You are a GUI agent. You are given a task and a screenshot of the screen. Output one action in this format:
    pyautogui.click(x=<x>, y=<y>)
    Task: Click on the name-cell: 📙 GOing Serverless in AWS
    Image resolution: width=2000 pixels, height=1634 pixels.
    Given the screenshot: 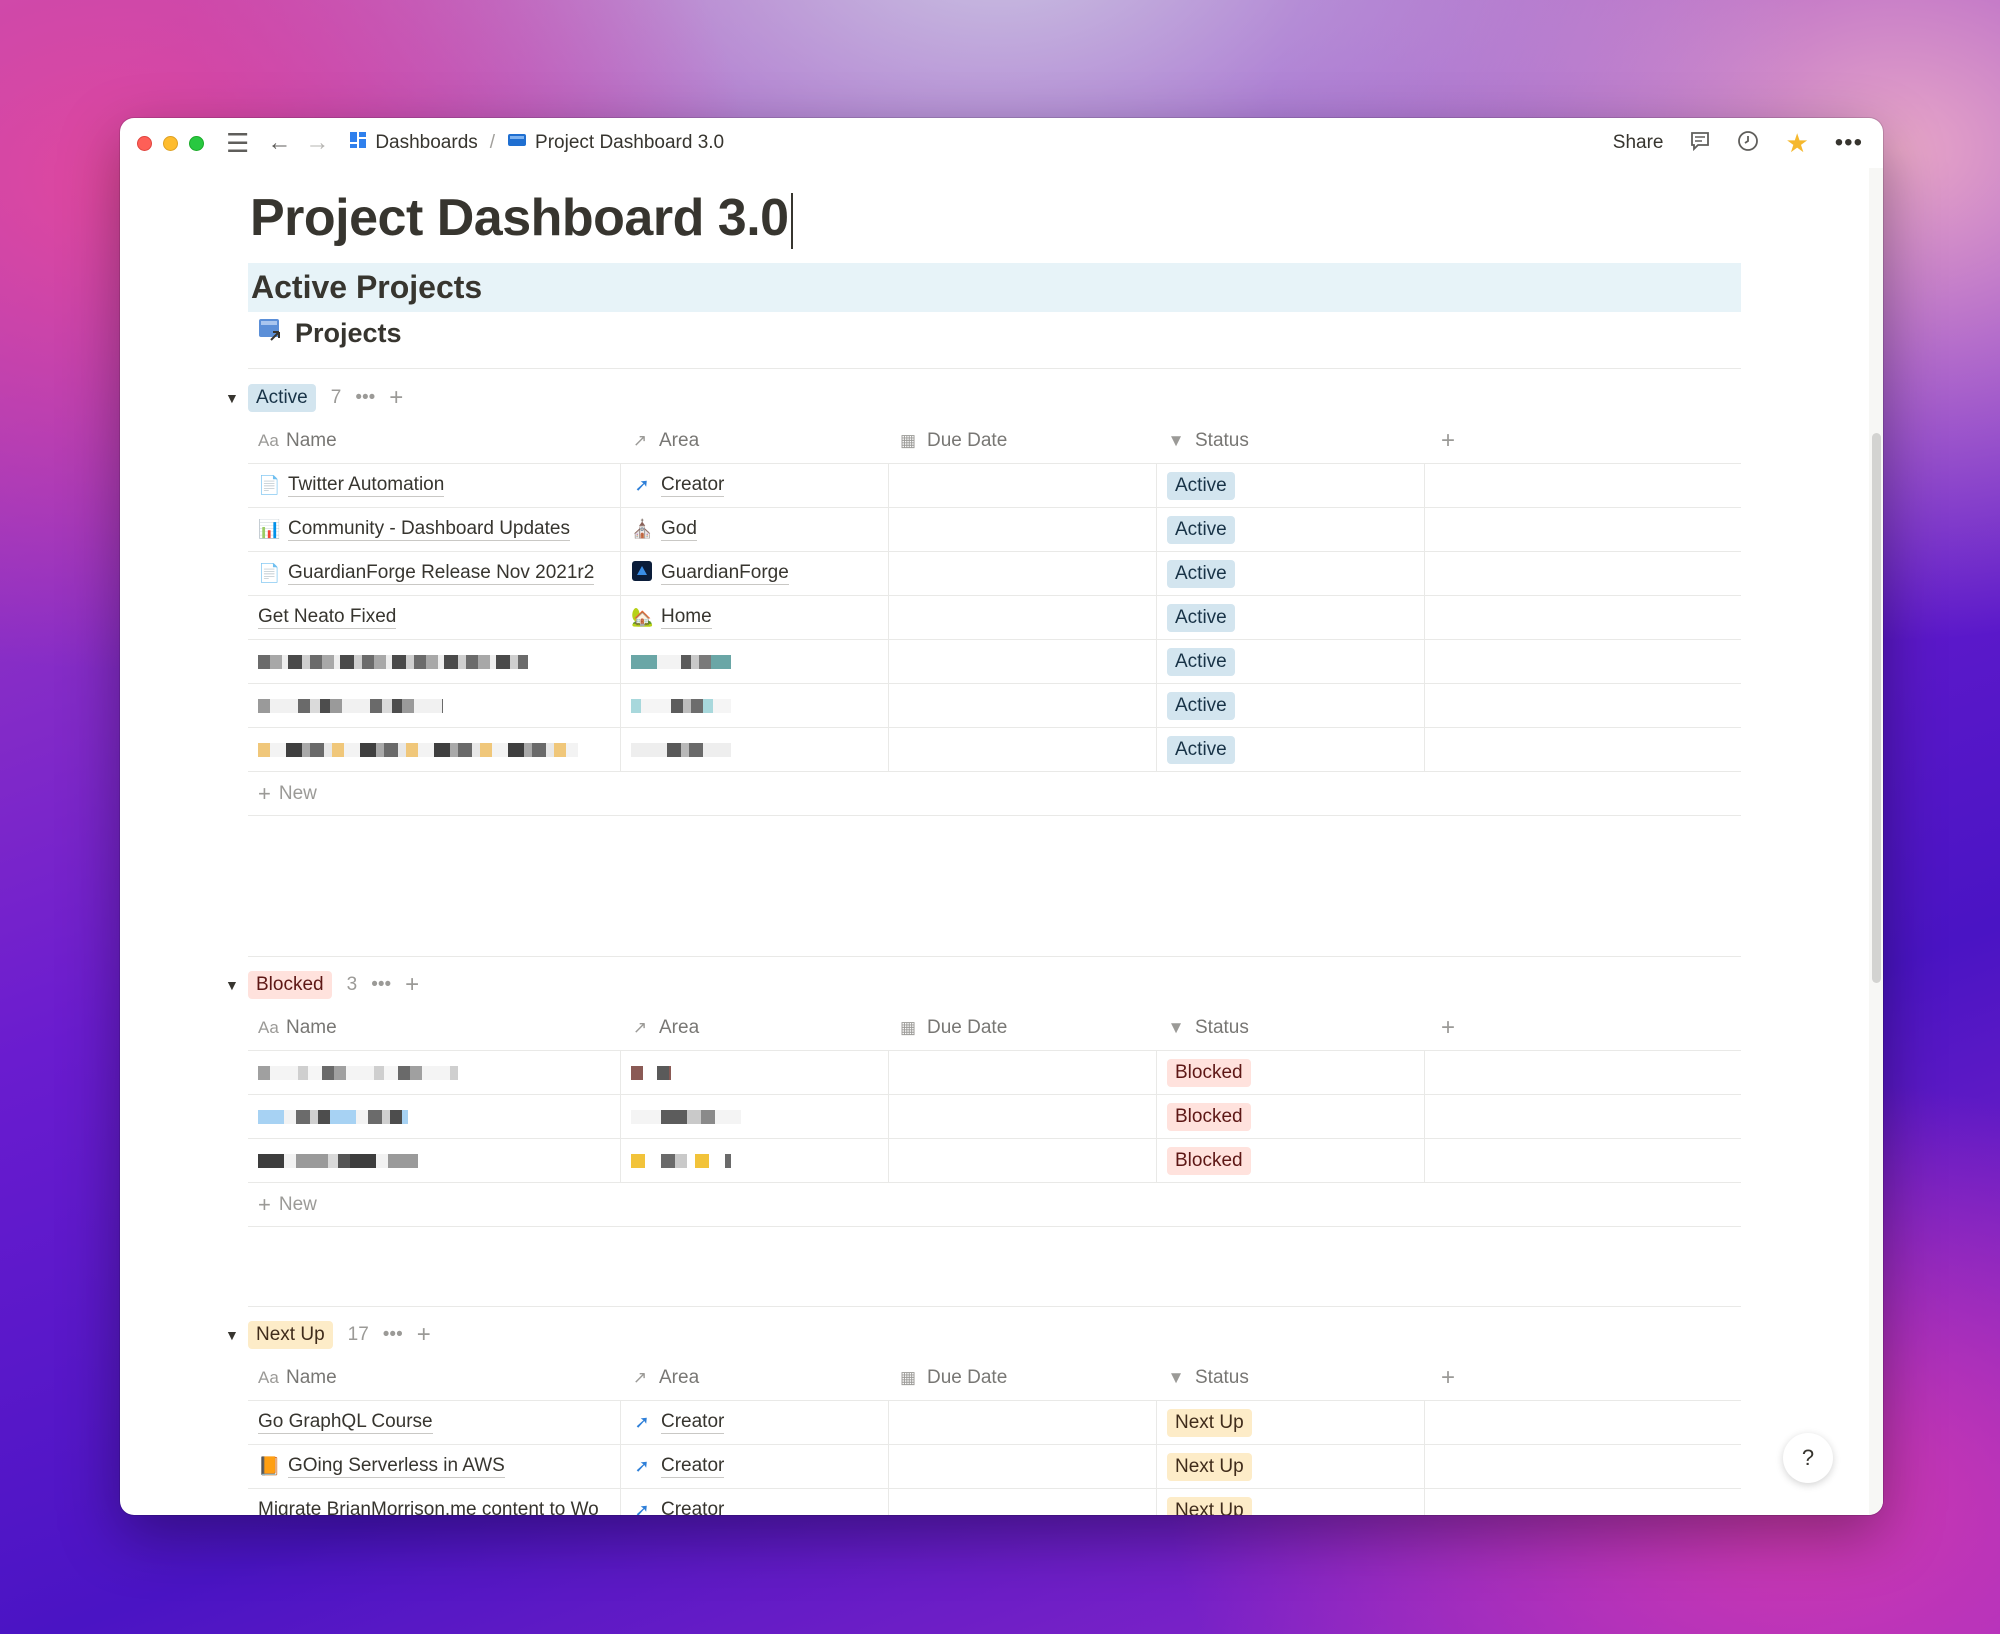 What is the action you would take?
    pyautogui.click(x=434, y=1466)
    